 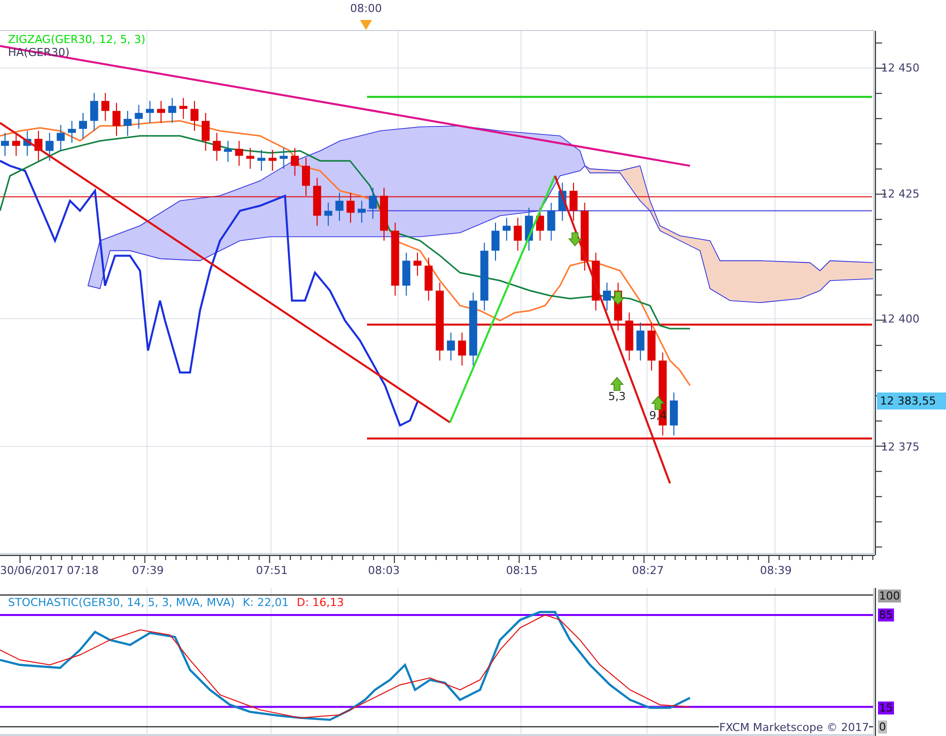 I want to click on level-label: 100, so click(x=889, y=596).